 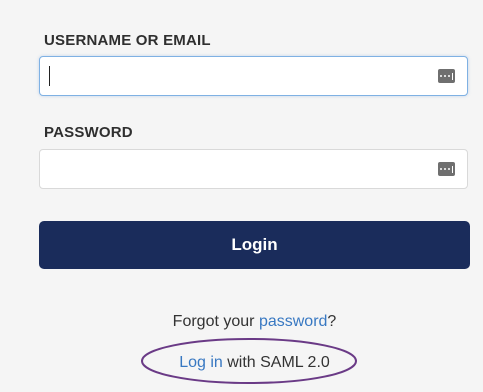 I want to click on forgot-password-line: Forgot your password?, so click(x=254, y=322).